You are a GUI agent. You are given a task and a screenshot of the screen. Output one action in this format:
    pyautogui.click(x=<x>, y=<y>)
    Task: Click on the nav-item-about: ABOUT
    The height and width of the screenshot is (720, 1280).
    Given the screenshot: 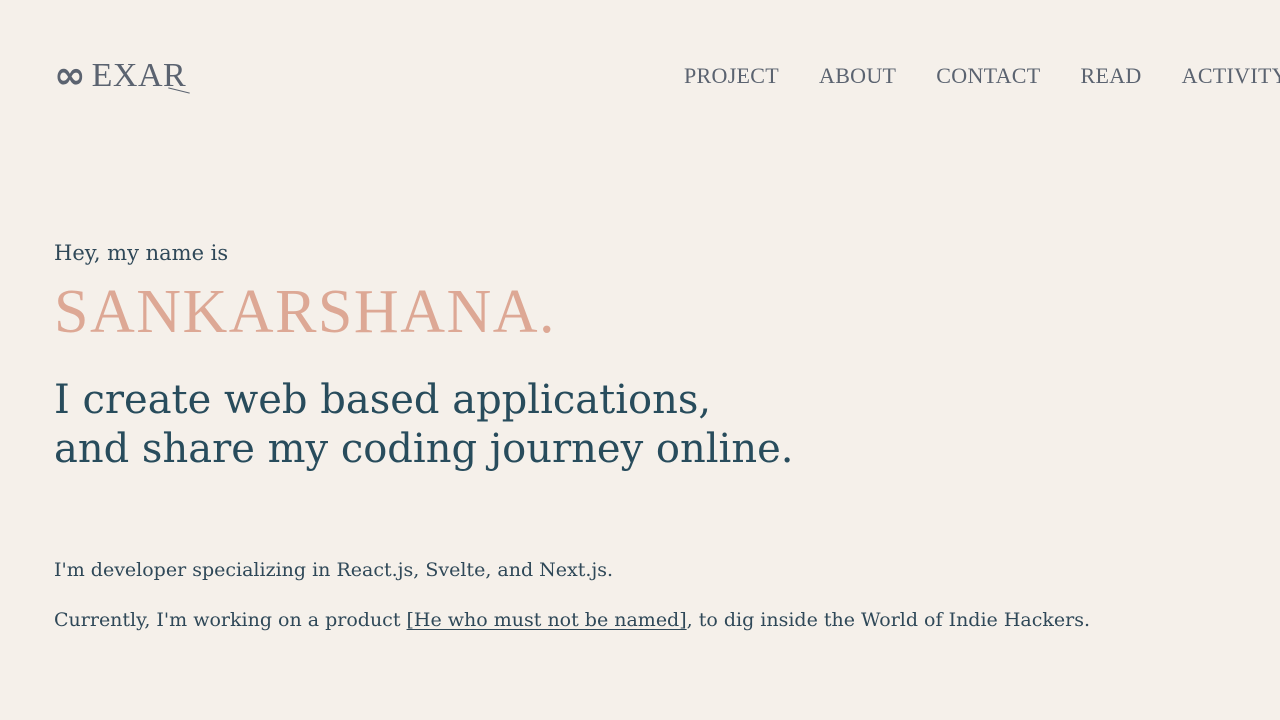 What is the action you would take?
    pyautogui.click(x=857, y=76)
    